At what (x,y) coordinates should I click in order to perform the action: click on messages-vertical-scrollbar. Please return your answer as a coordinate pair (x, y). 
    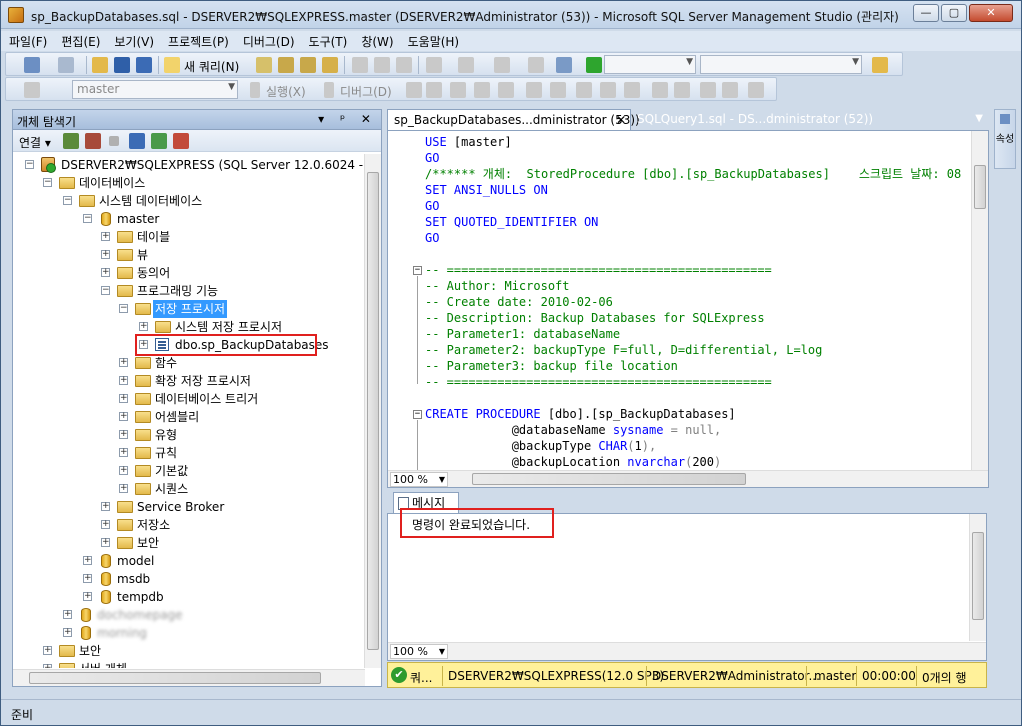
    Looking at the image, I should click on (977, 577).